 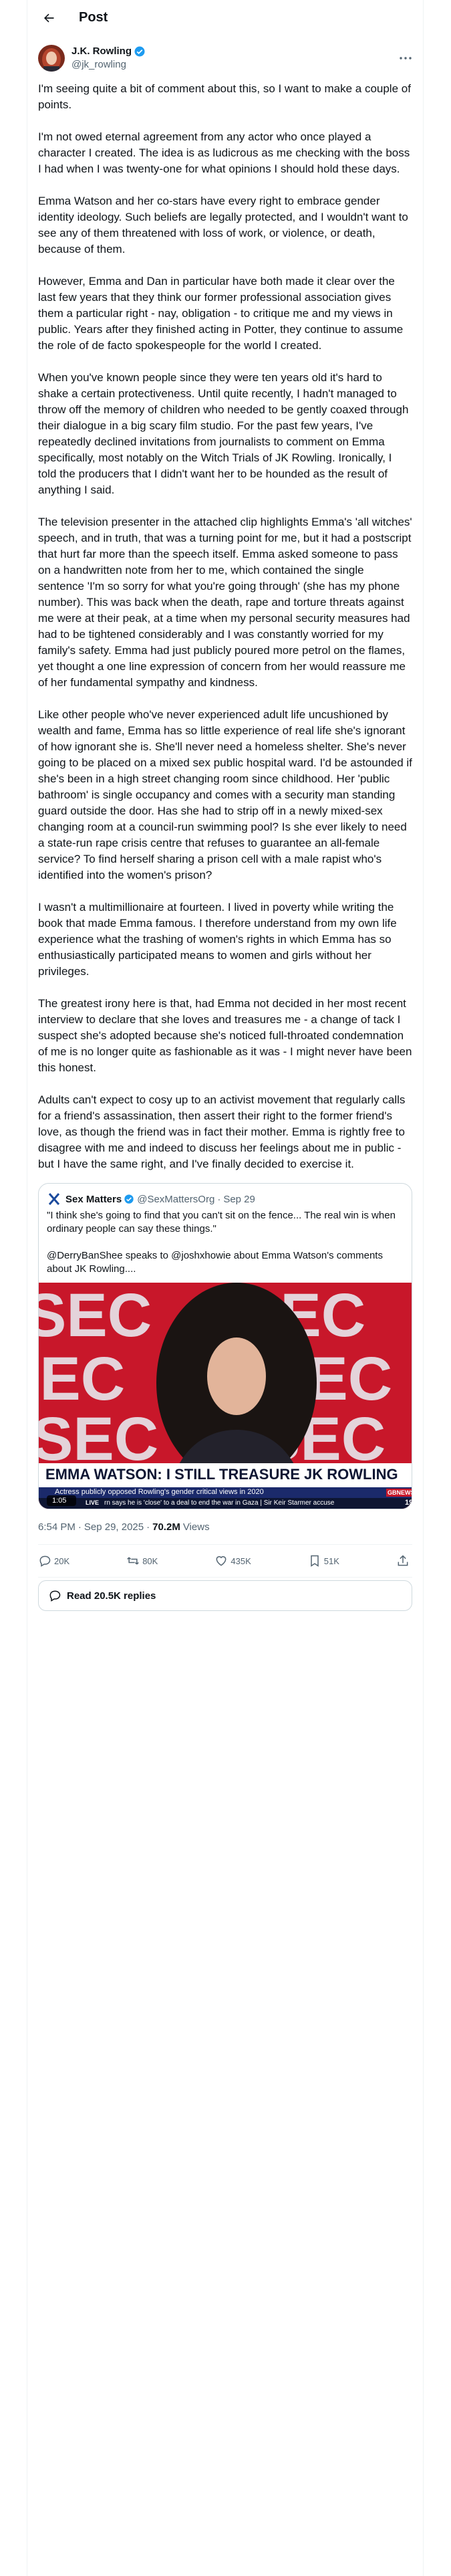 I want to click on post-time: 6:54 PM, so click(x=57, y=1527).